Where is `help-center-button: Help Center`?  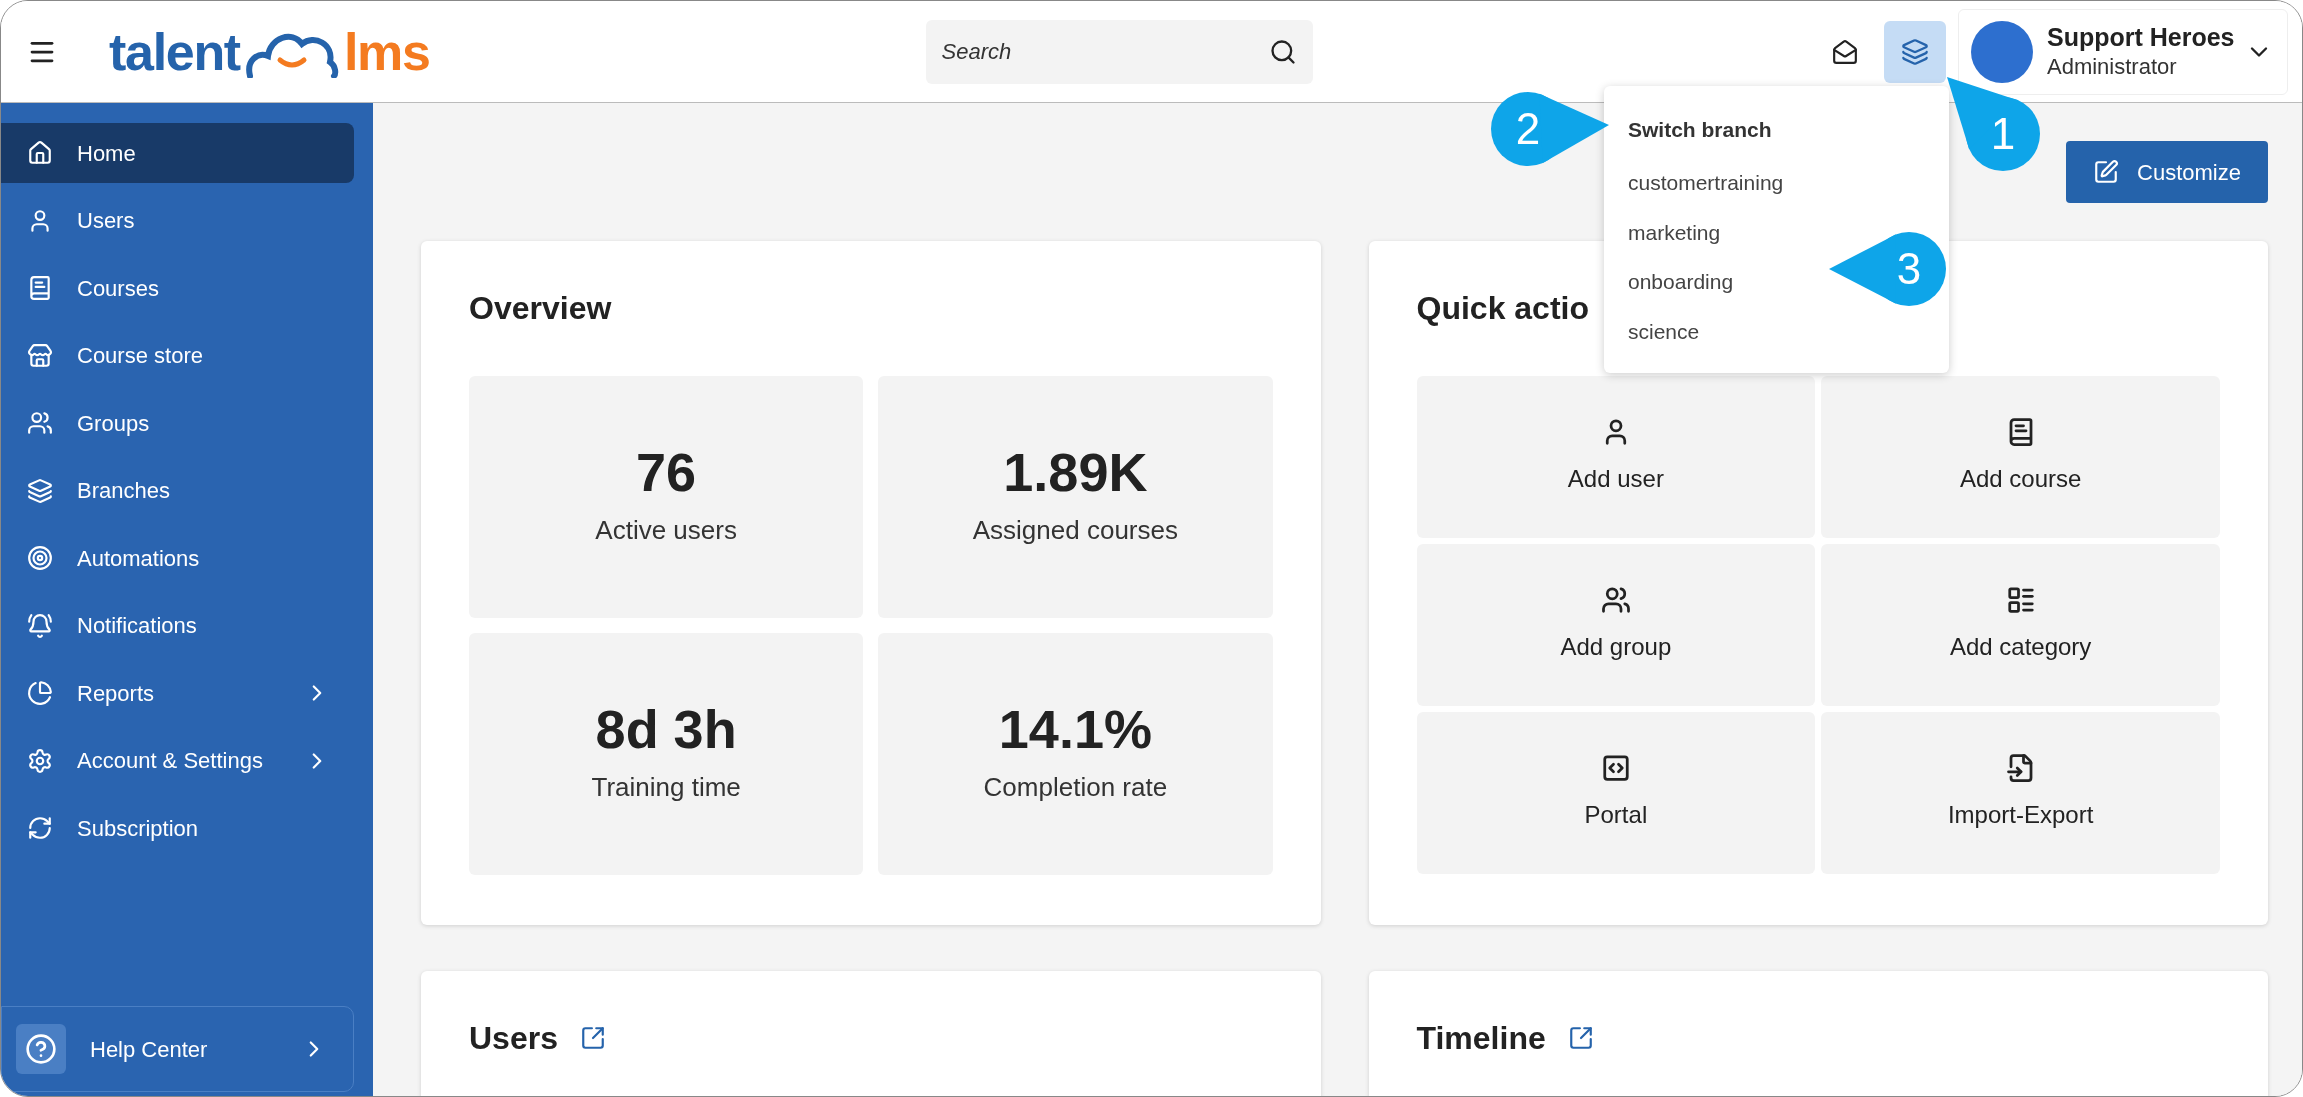
help-center-button: Help Center is located at coordinates (177, 1049).